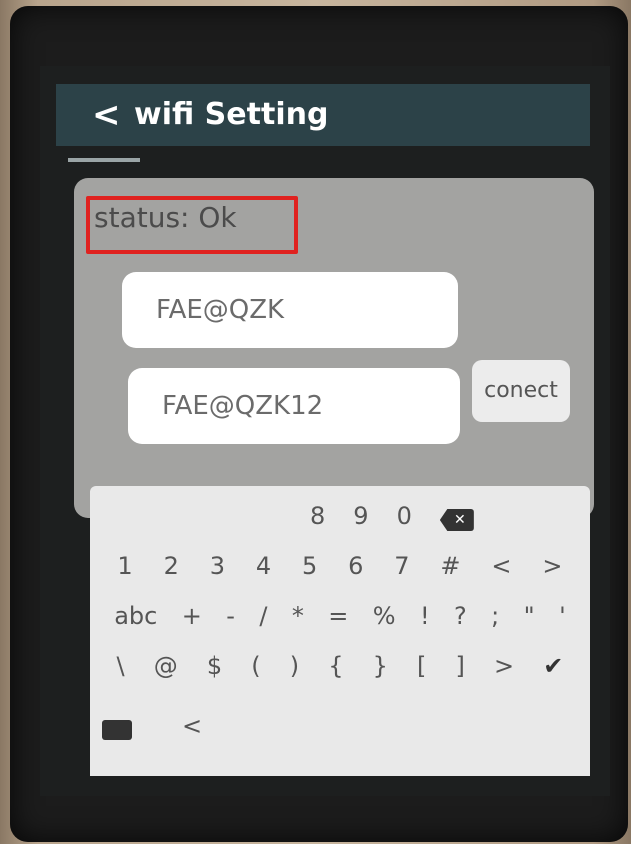 The height and width of the screenshot is (844, 631). I want to click on key: $, so click(214, 666).